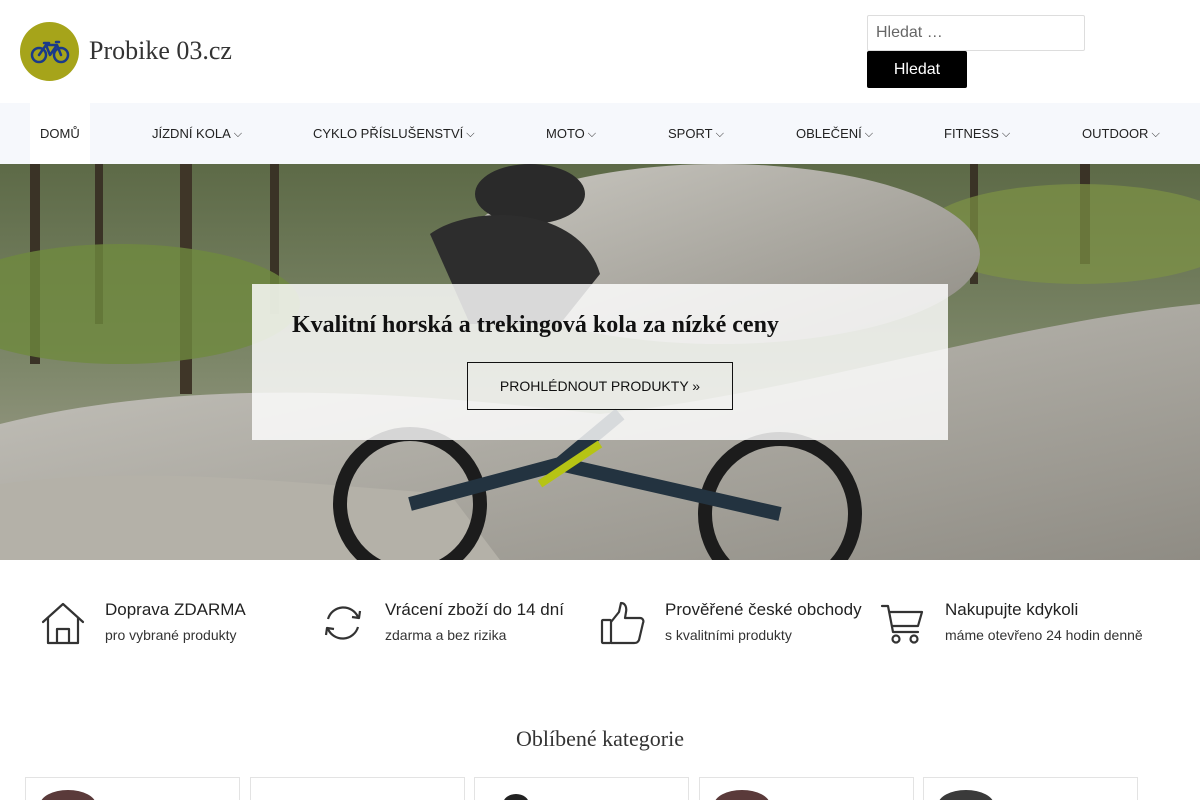 The height and width of the screenshot is (800, 1200). What do you see at coordinates (1044, 635) in the screenshot?
I see `feature-subtitle: máme otevřeno 24 hodin denně` at bounding box center [1044, 635].